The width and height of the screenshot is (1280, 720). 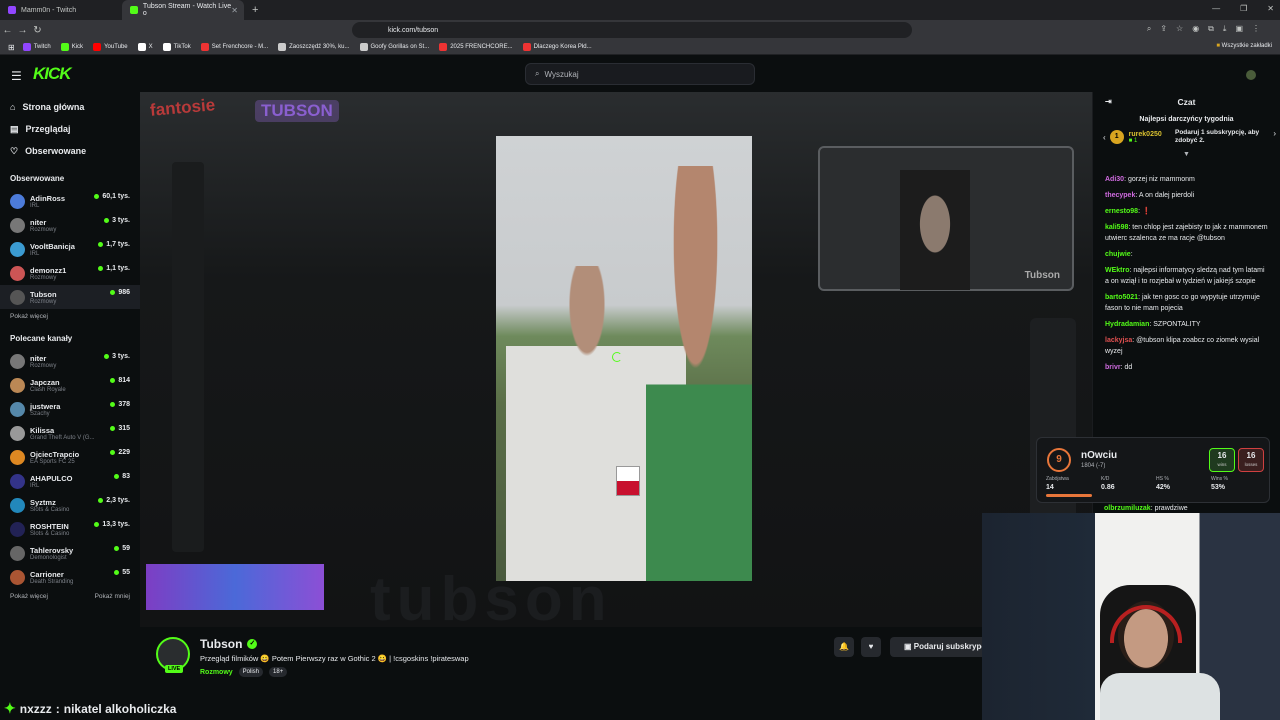 What do you see at coordinates (61, 10) in the screenshot?
I see `browser-tab-twitch: Mamm0n - Twitch` at bounding box center [61, 10].